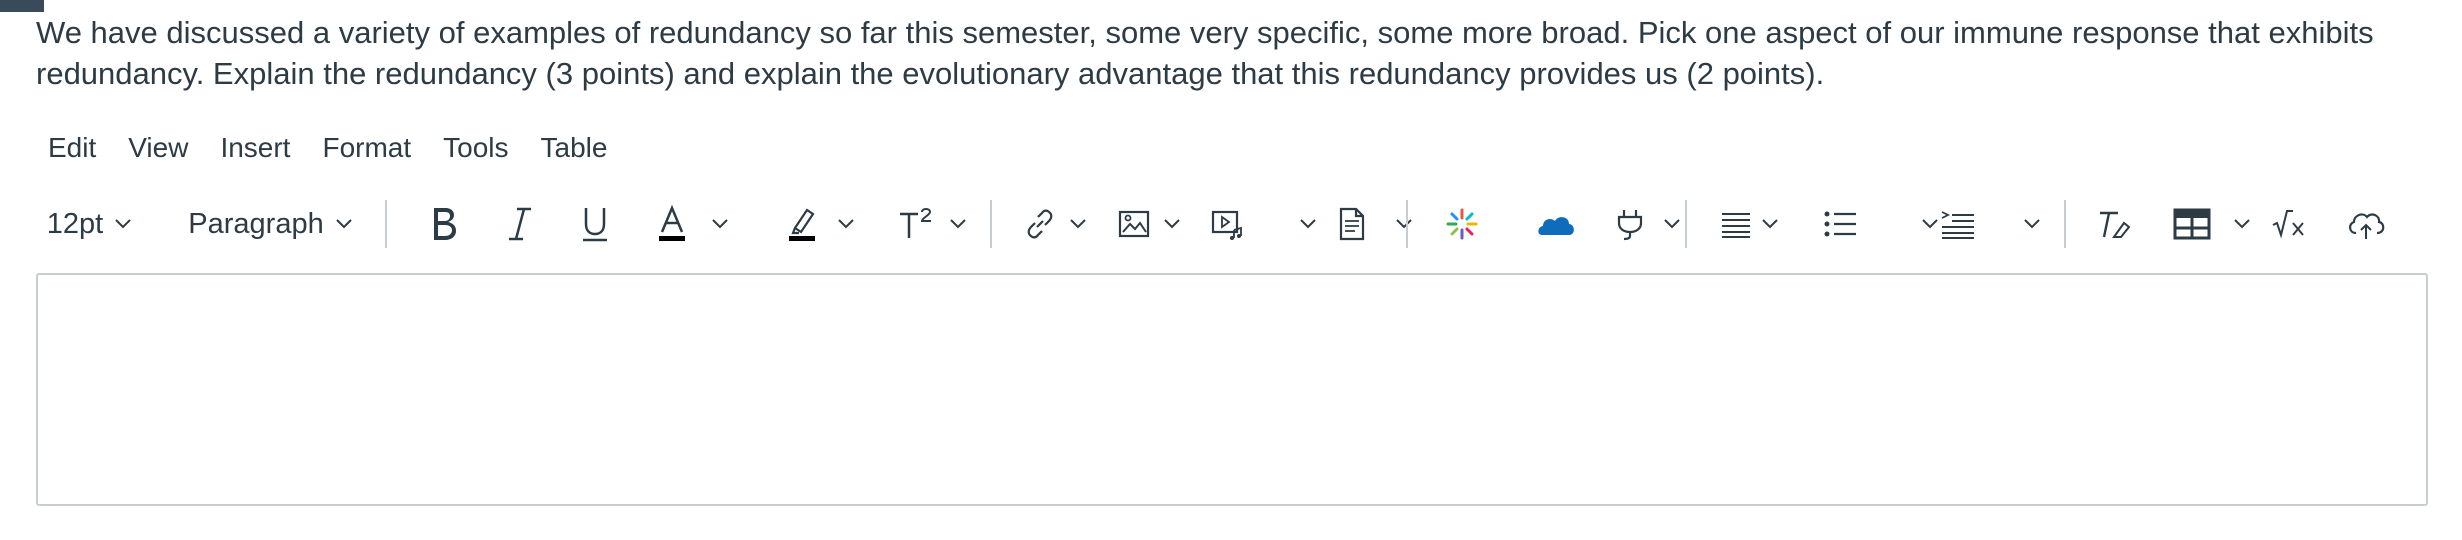 The width and height of the screenshot is (2462, 540). Describe the element at coordinates (75, 223) in the screenshot. I see `font-size-value: 12pt` at that location.